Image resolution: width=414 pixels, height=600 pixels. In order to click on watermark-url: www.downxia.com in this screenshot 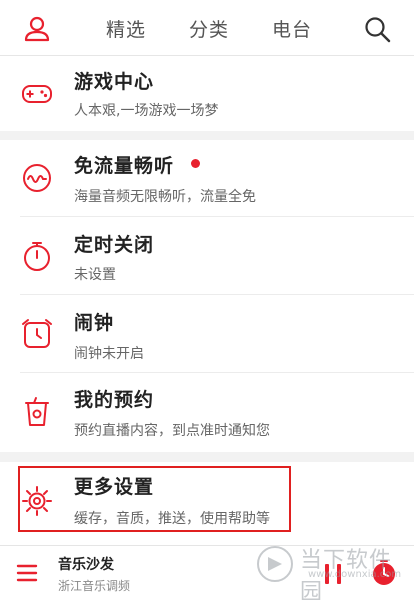, I will do `click(355, 574)`.